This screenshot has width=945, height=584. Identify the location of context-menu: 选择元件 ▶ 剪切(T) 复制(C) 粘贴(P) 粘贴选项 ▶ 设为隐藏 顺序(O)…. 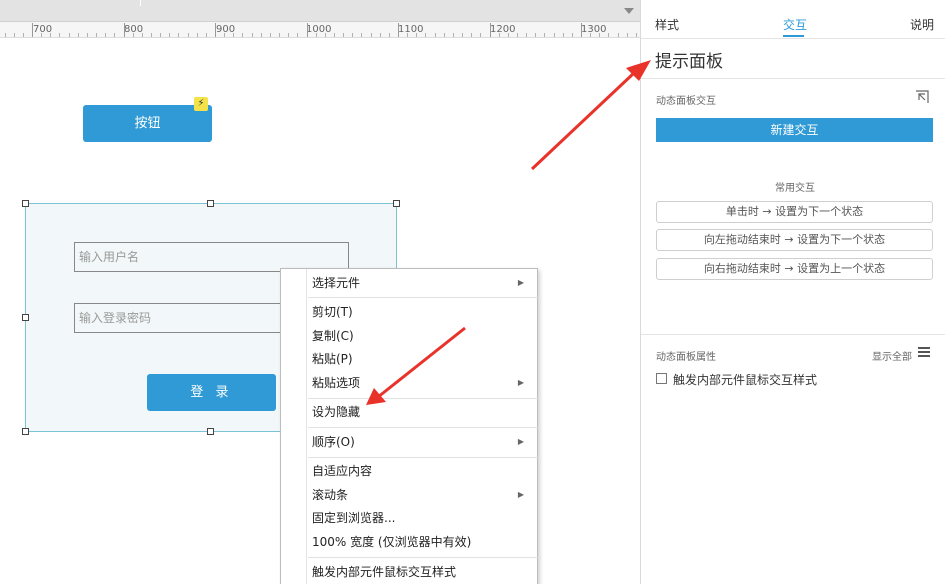
(409, 426).